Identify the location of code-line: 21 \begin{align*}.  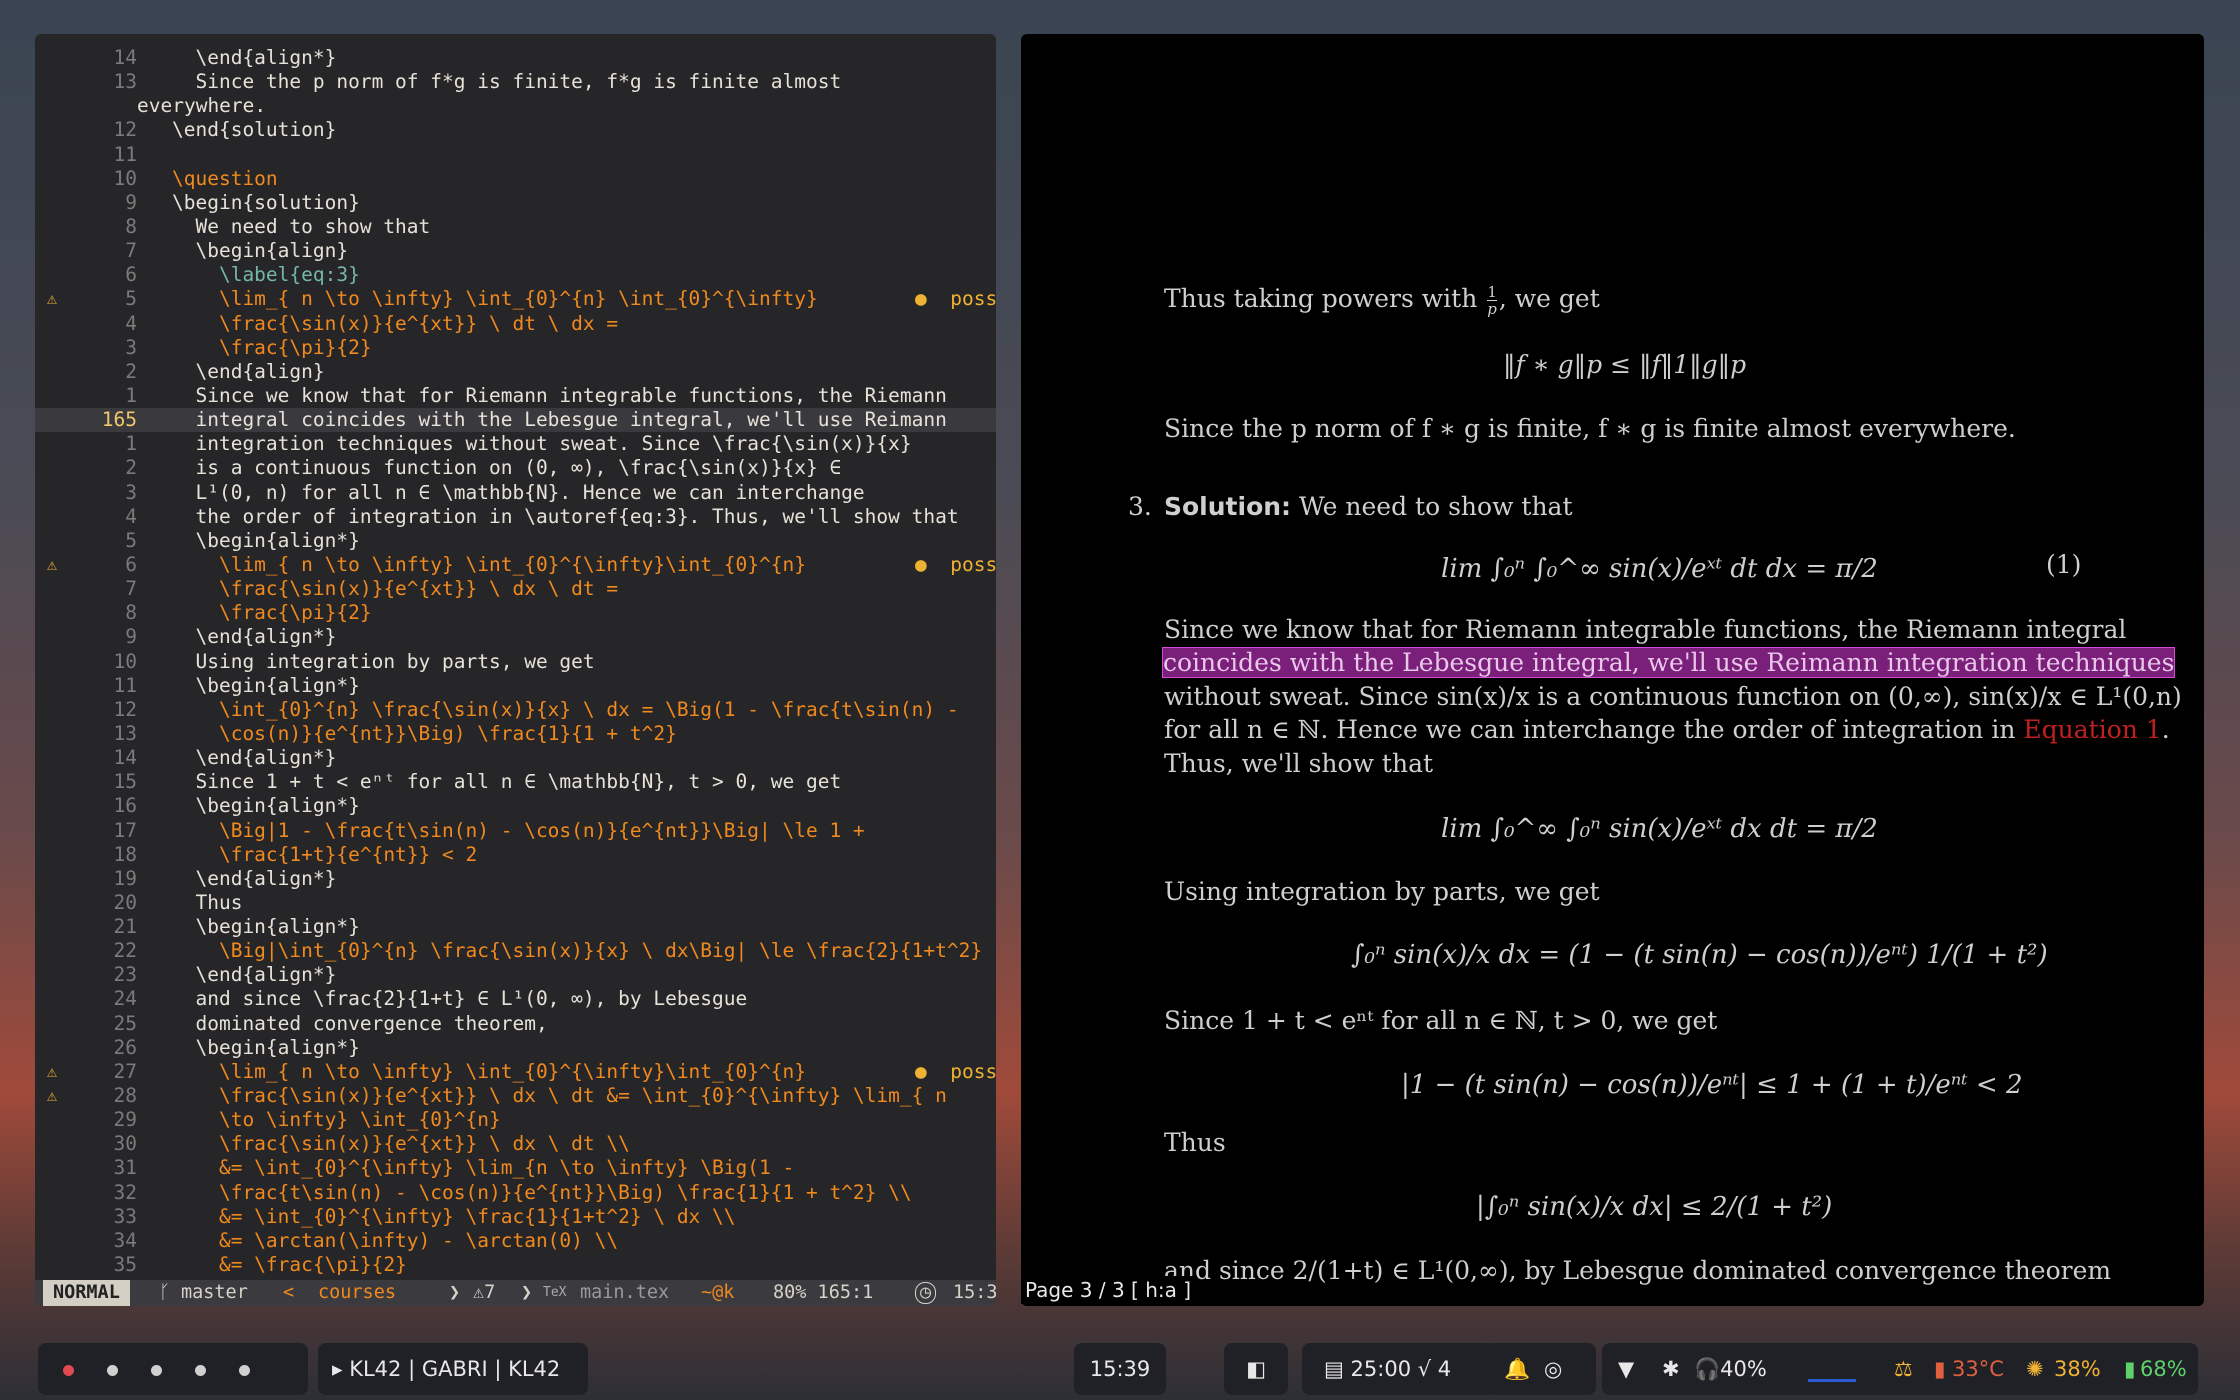
(515, 927).